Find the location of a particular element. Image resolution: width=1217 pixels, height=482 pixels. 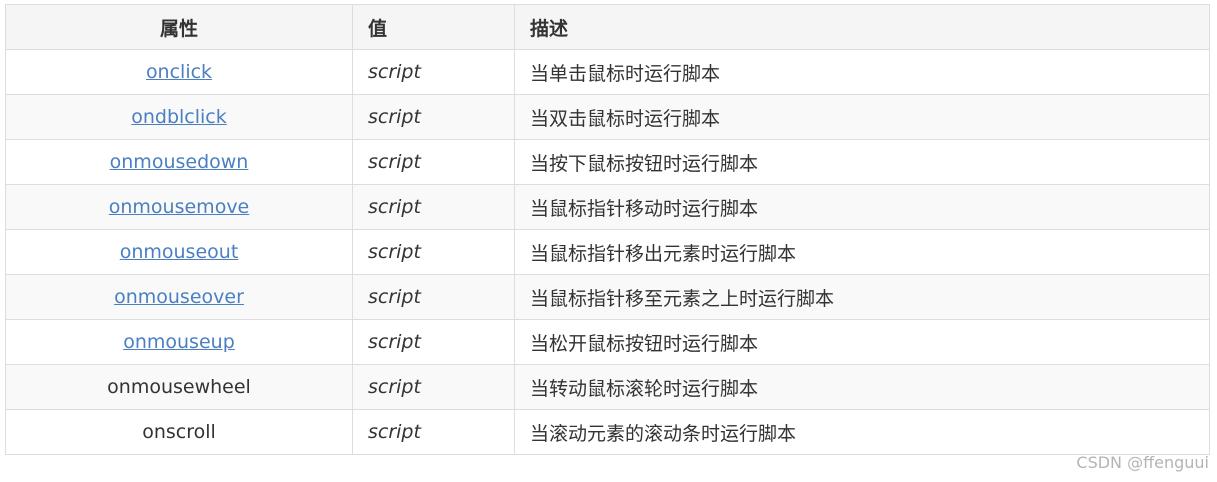

description-cell: 当松开鼠标按钮时运行脚本 is located at coordinates (862, 342).